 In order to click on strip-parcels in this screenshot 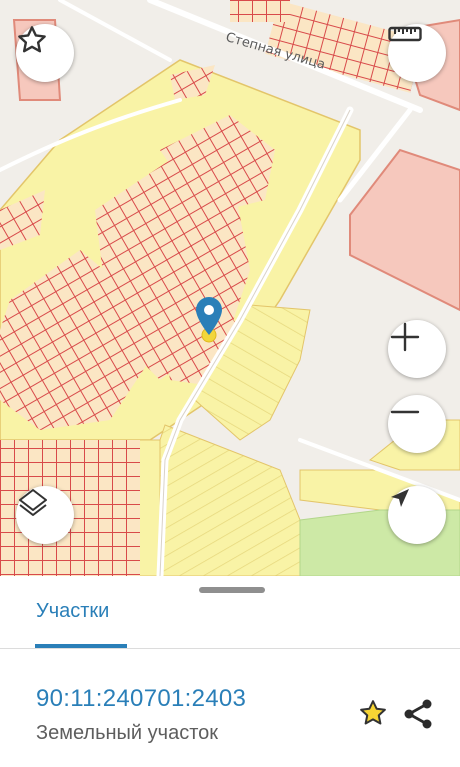, I will do `click(230, 500)`.